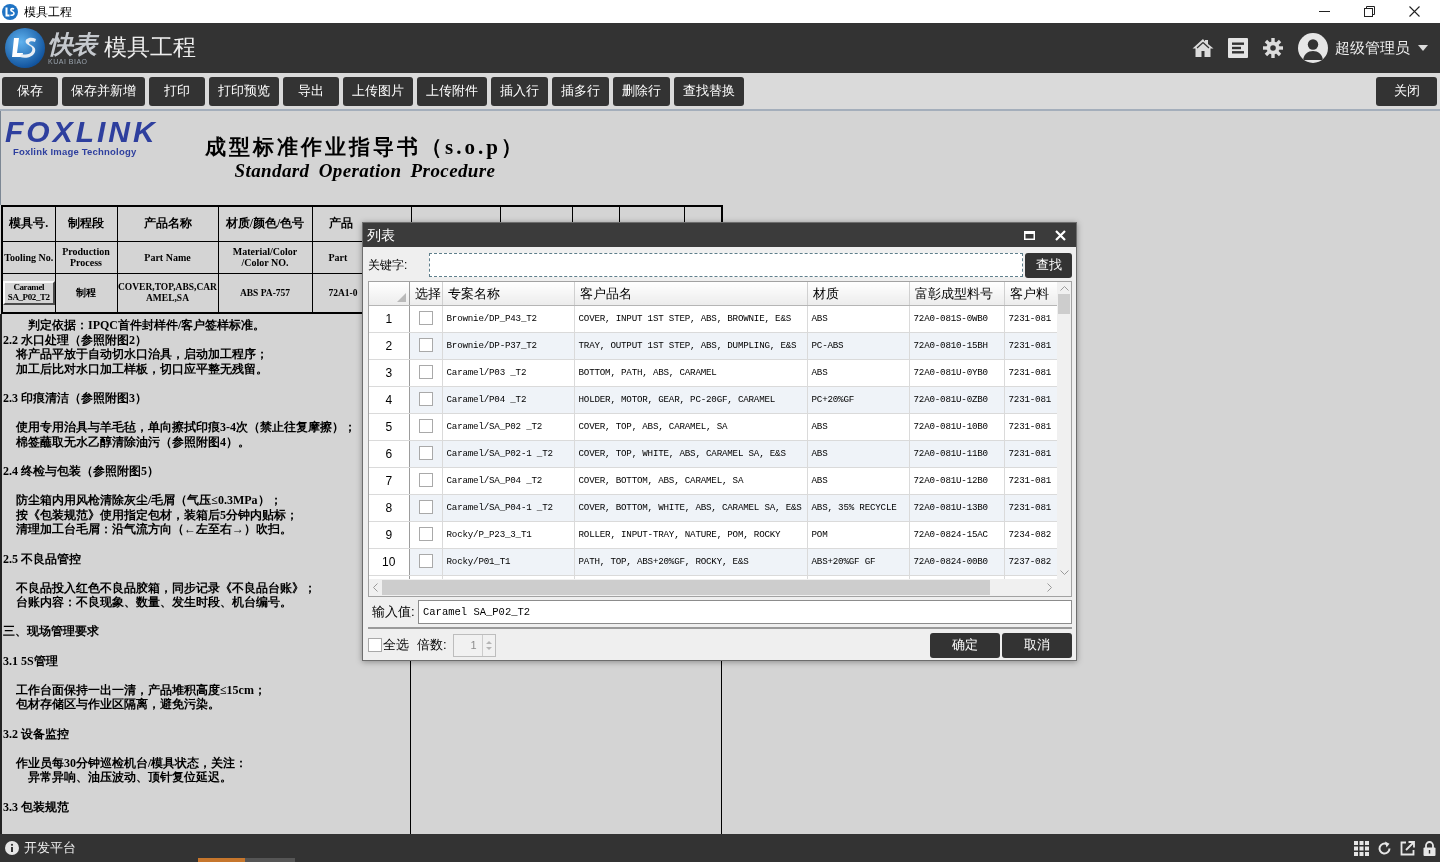 This screenshot has width=1440, height=862. I want to click on instruction-text: 将产品平放于自动切水口治具，启动加工程序；, so click(142, 354).